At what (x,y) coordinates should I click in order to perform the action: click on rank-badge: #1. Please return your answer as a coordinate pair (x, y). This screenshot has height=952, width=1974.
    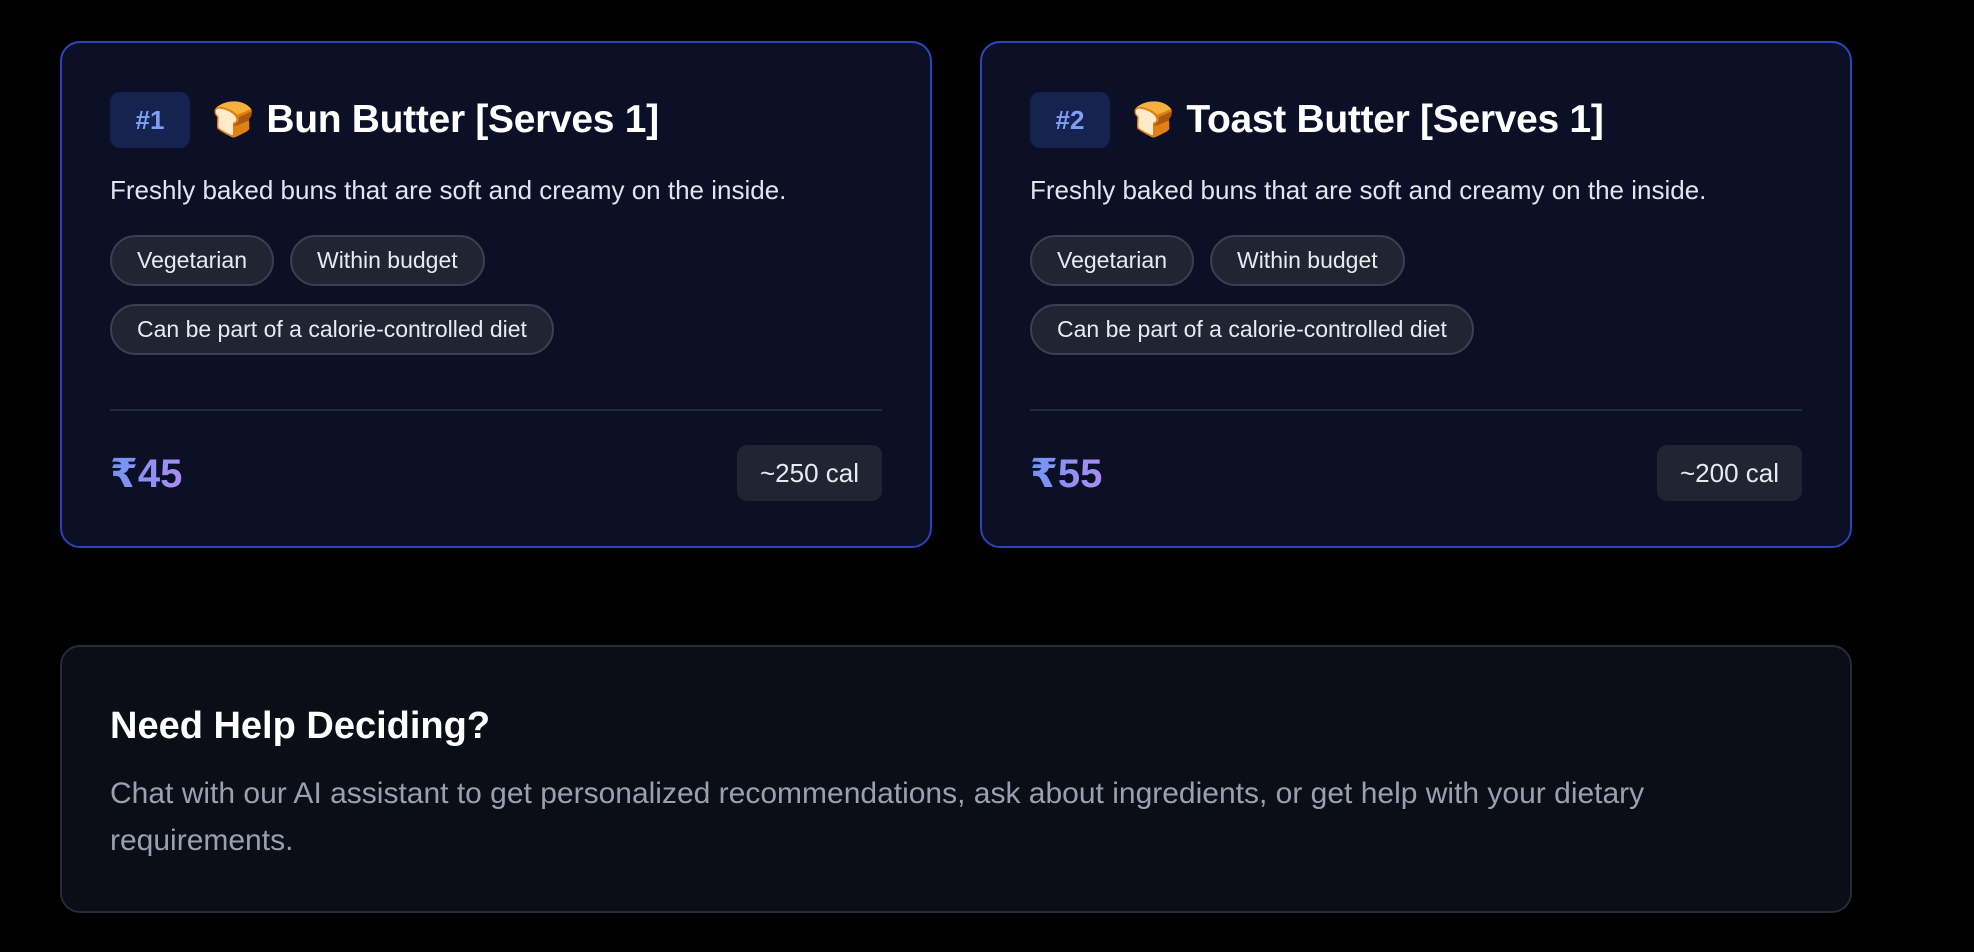
    Looking at the image, I should click on (150, 120).